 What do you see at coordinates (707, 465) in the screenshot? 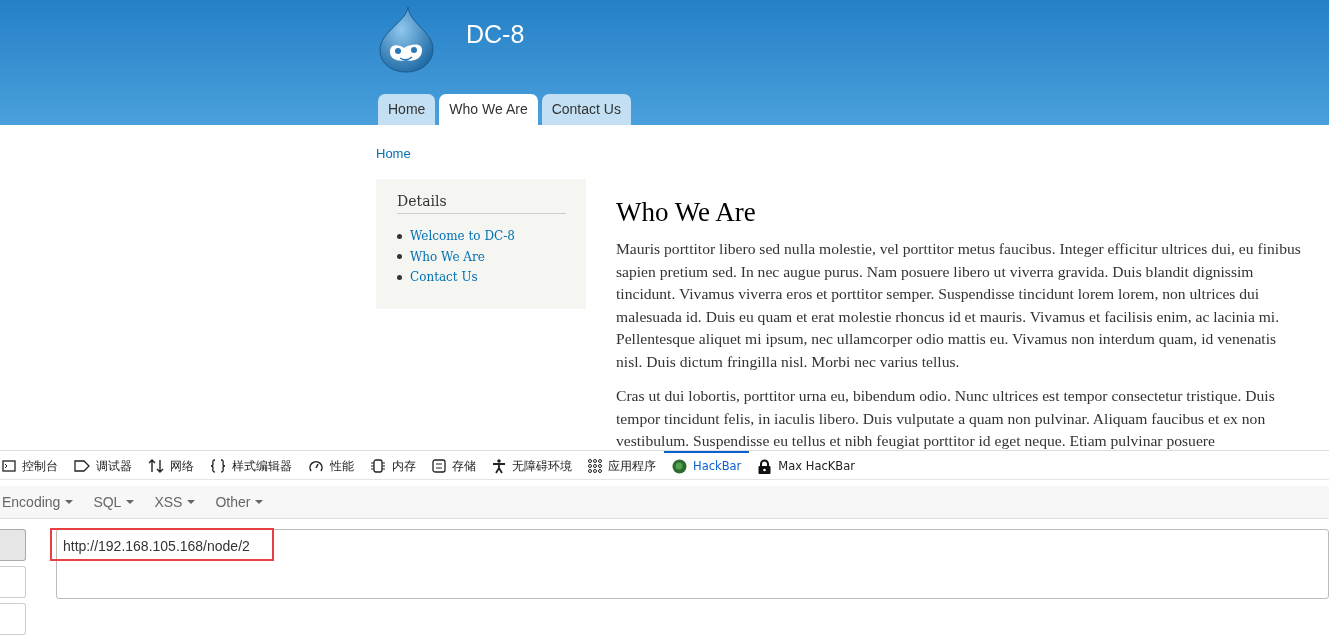
I see `devtools-tab: HackBar` at bounding box center [707, 465].